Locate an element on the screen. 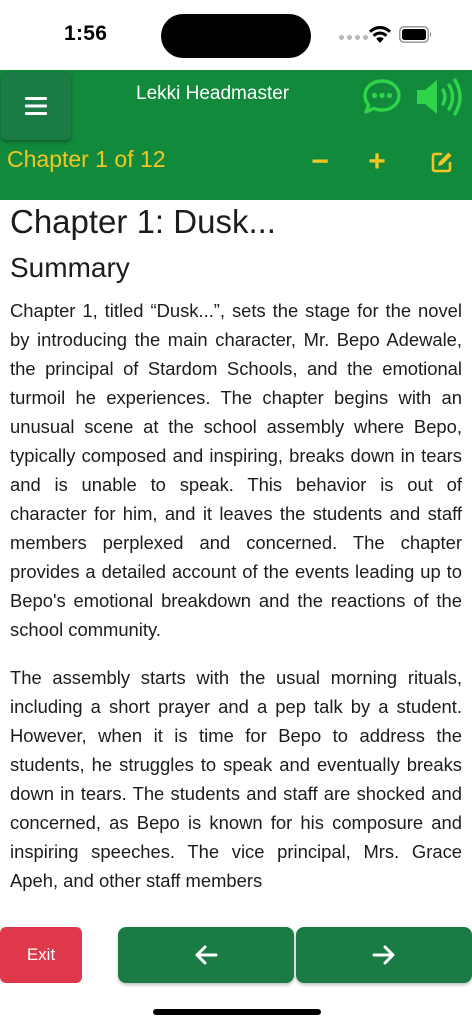 This screenshot has width=472, height=1024. summary-heading: Summary is located at coordinates (70, 267).